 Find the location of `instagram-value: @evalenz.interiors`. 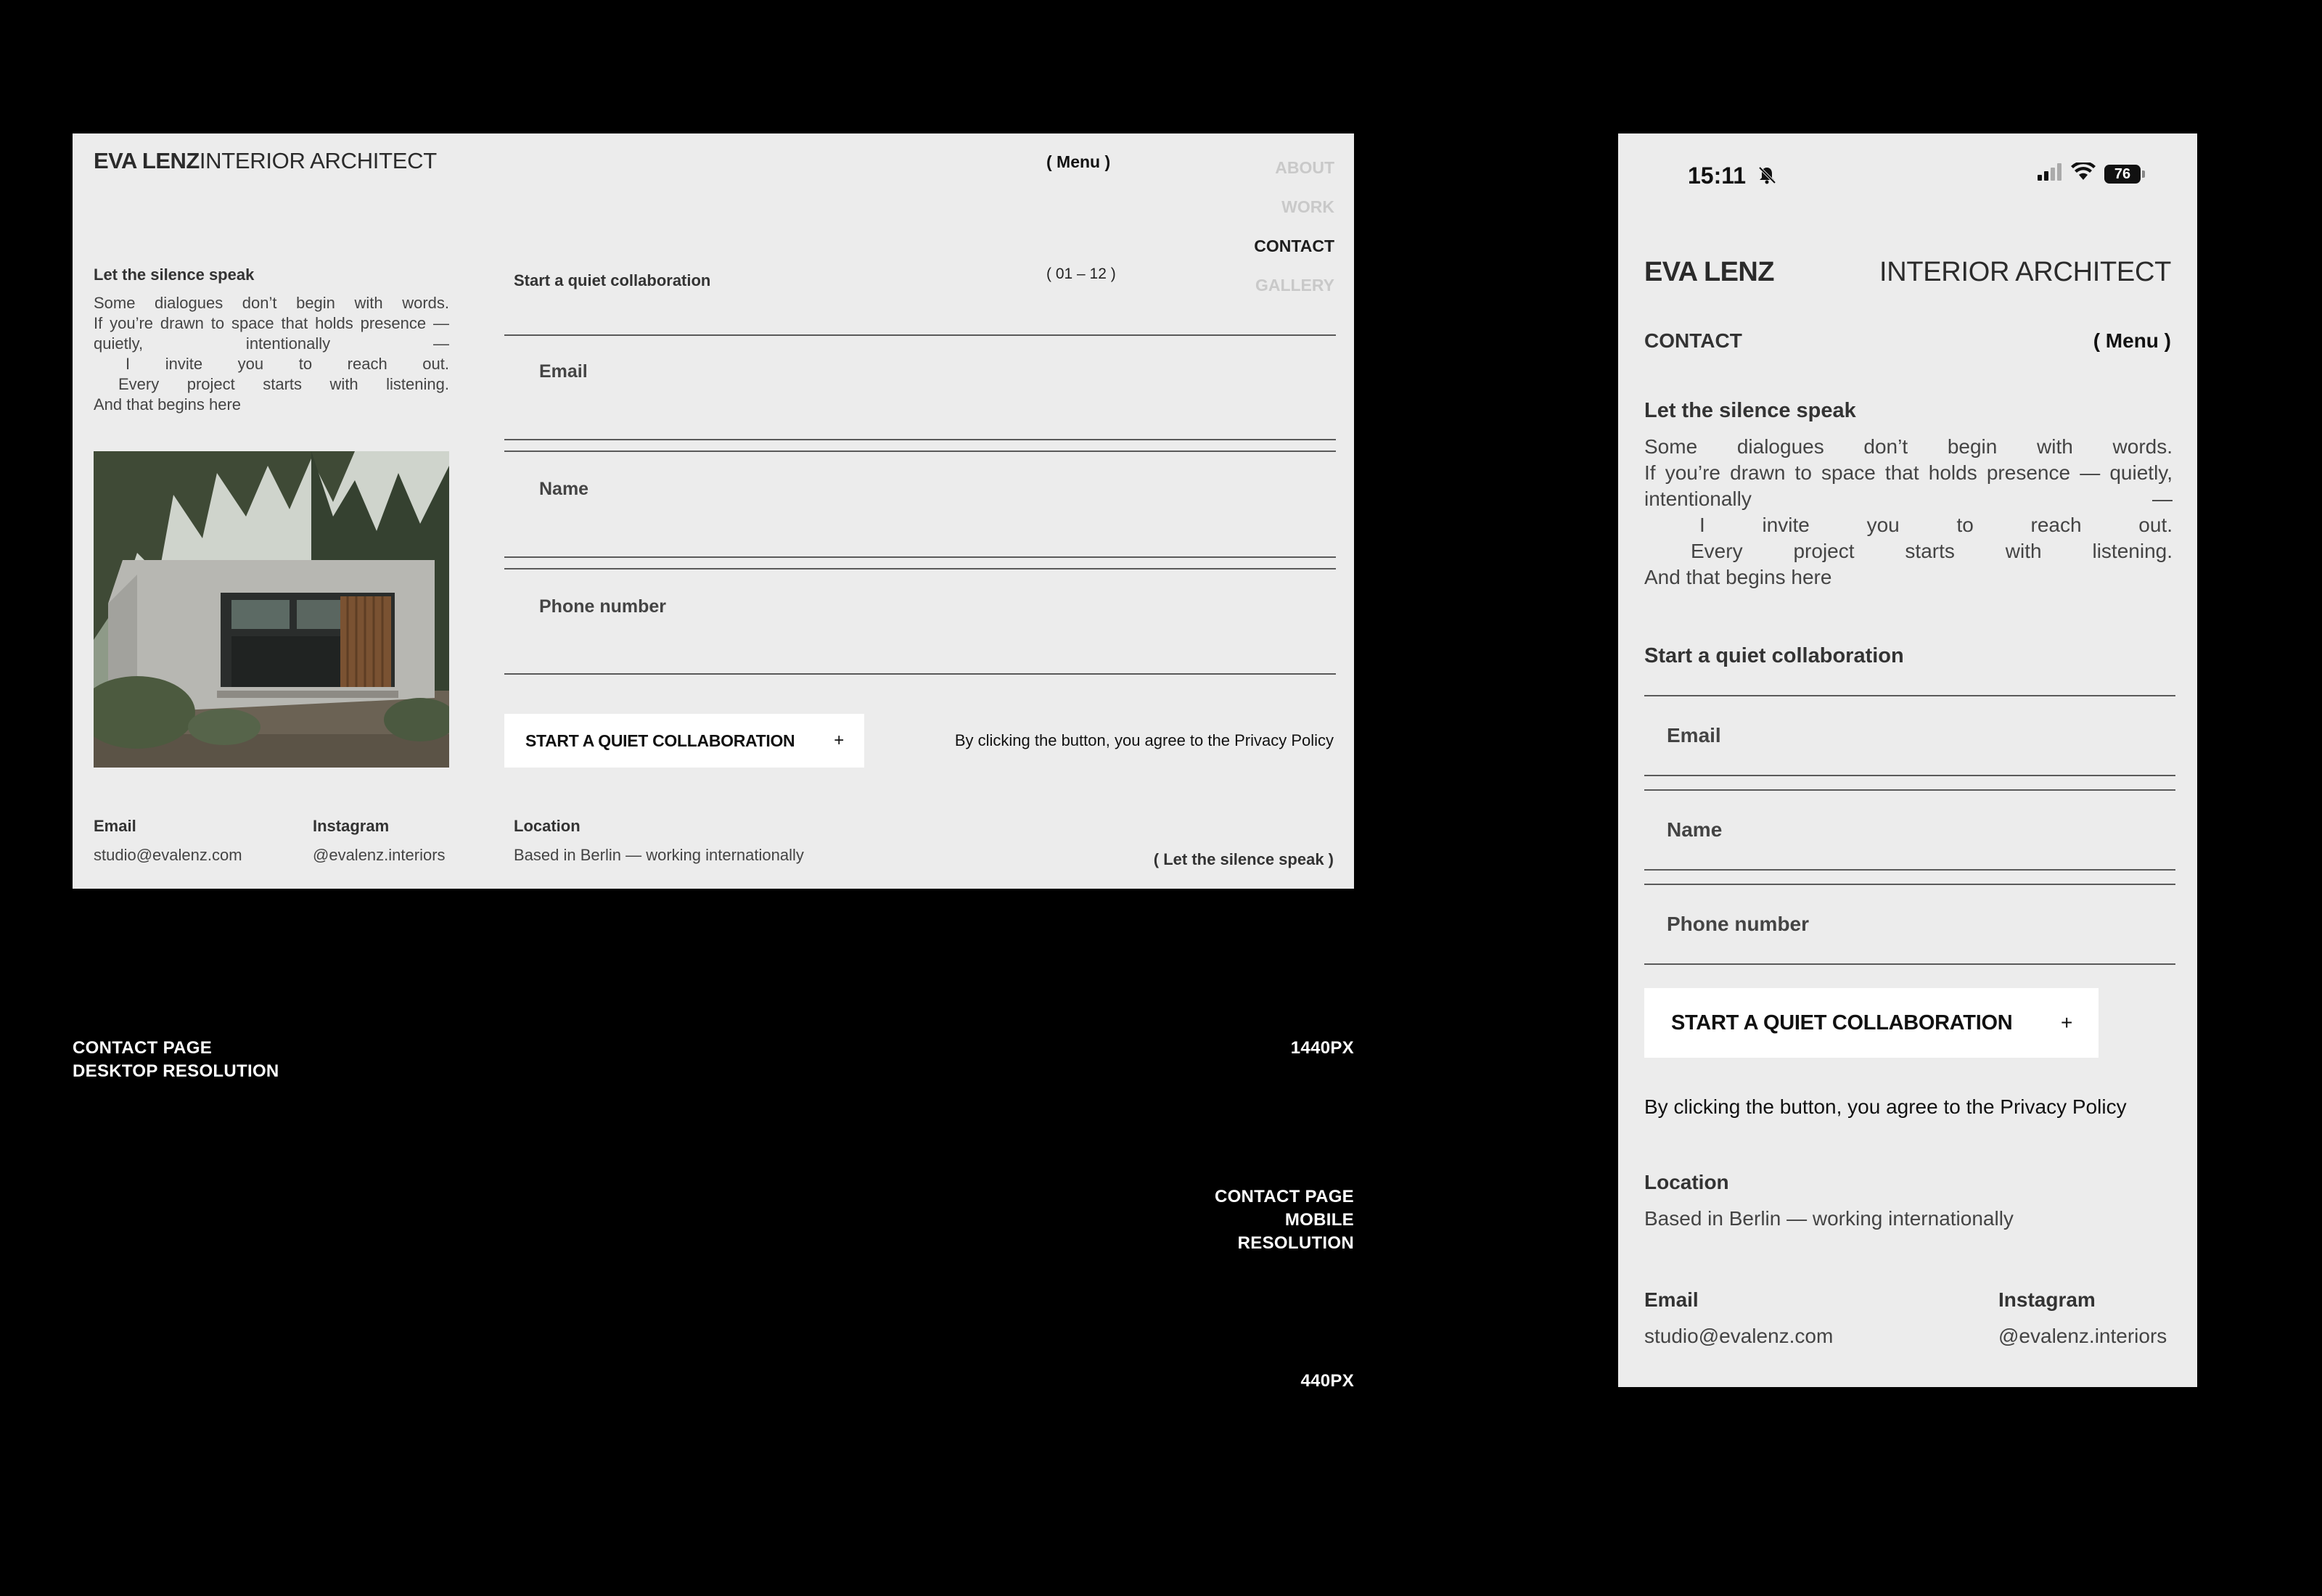

instagram-value: @evalenz.interiors is located at coordinates (2082, 1336).